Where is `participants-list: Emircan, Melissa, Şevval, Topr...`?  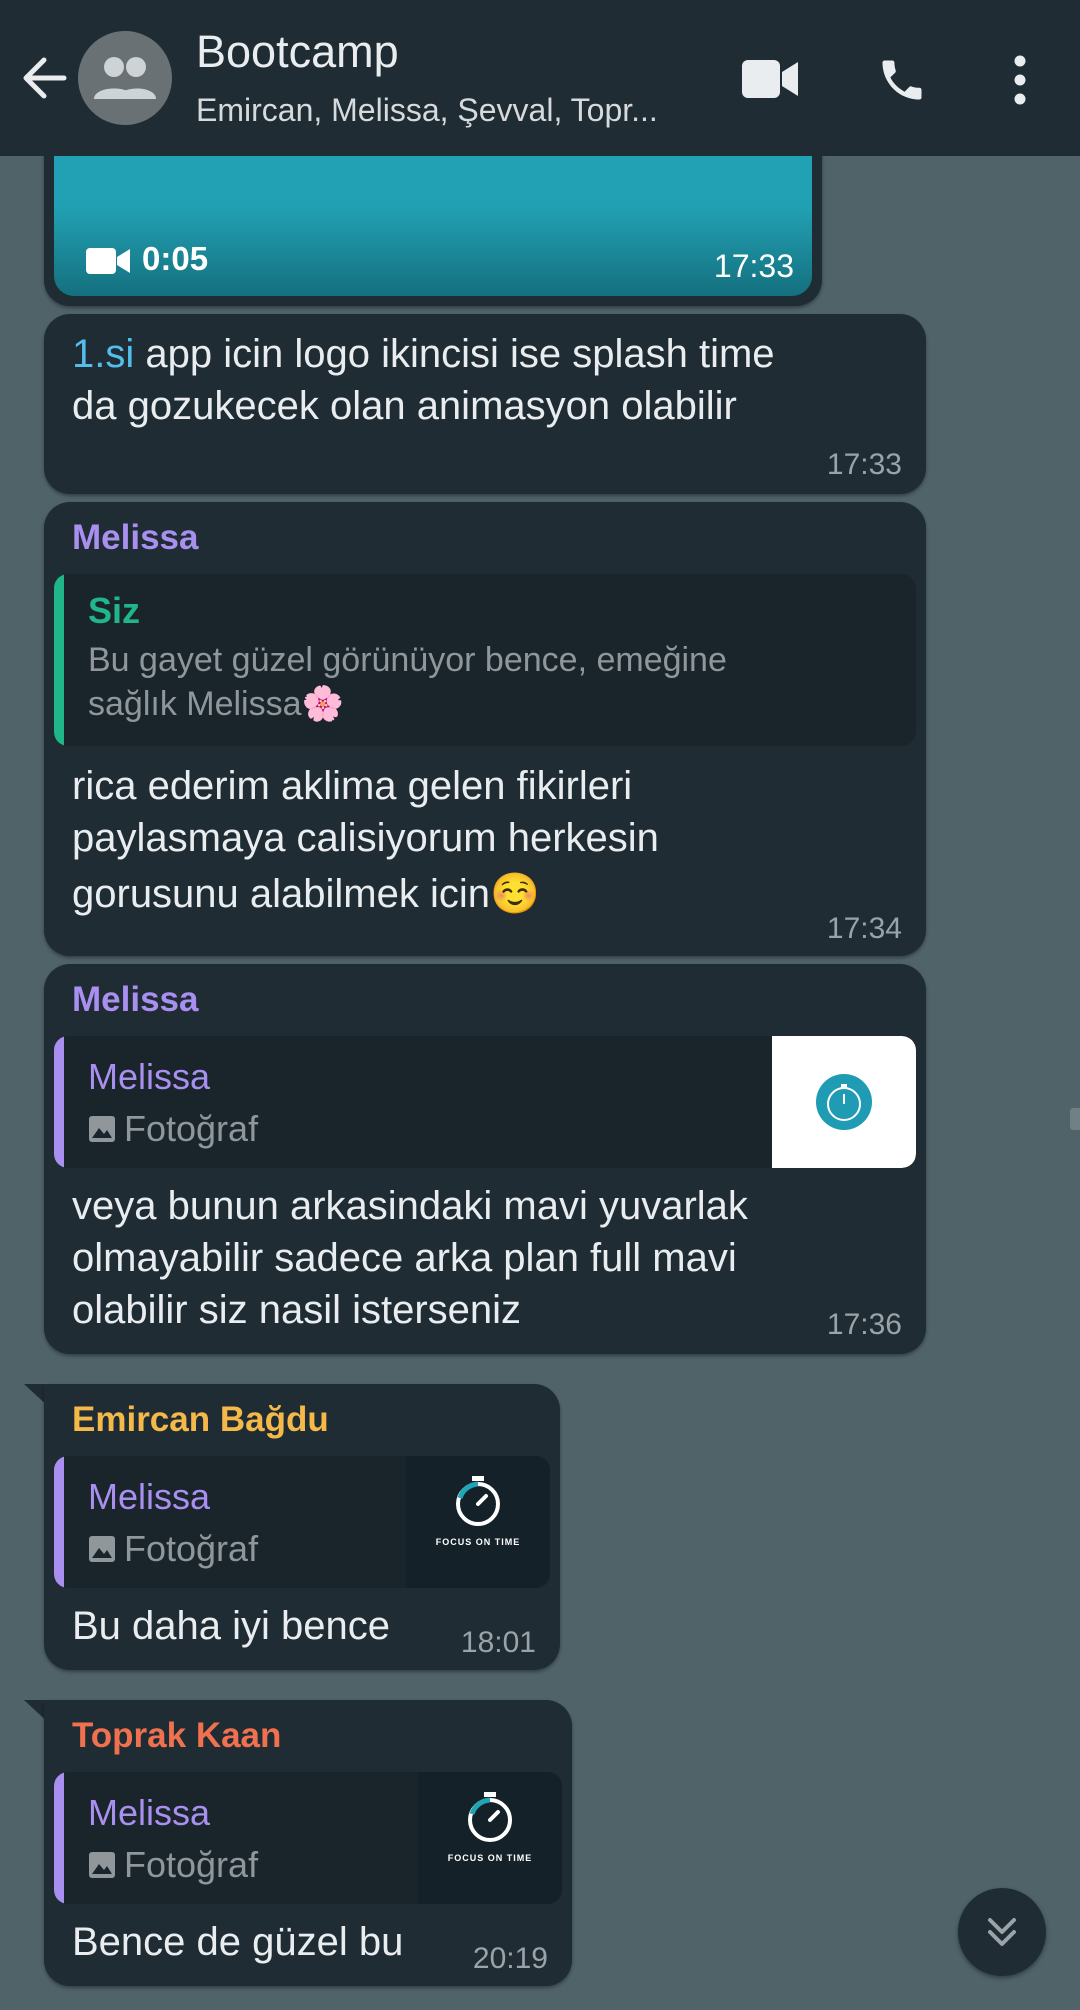
participants-list: Emircan, Melissa, Şevval, Topr... is located at coordinates (446, 110).